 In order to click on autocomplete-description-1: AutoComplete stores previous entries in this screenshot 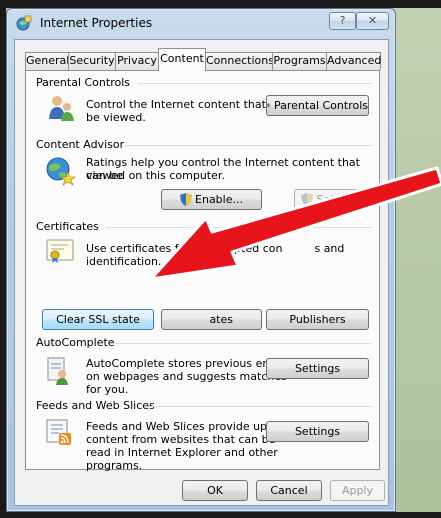, I will do `click(190, 363)`.